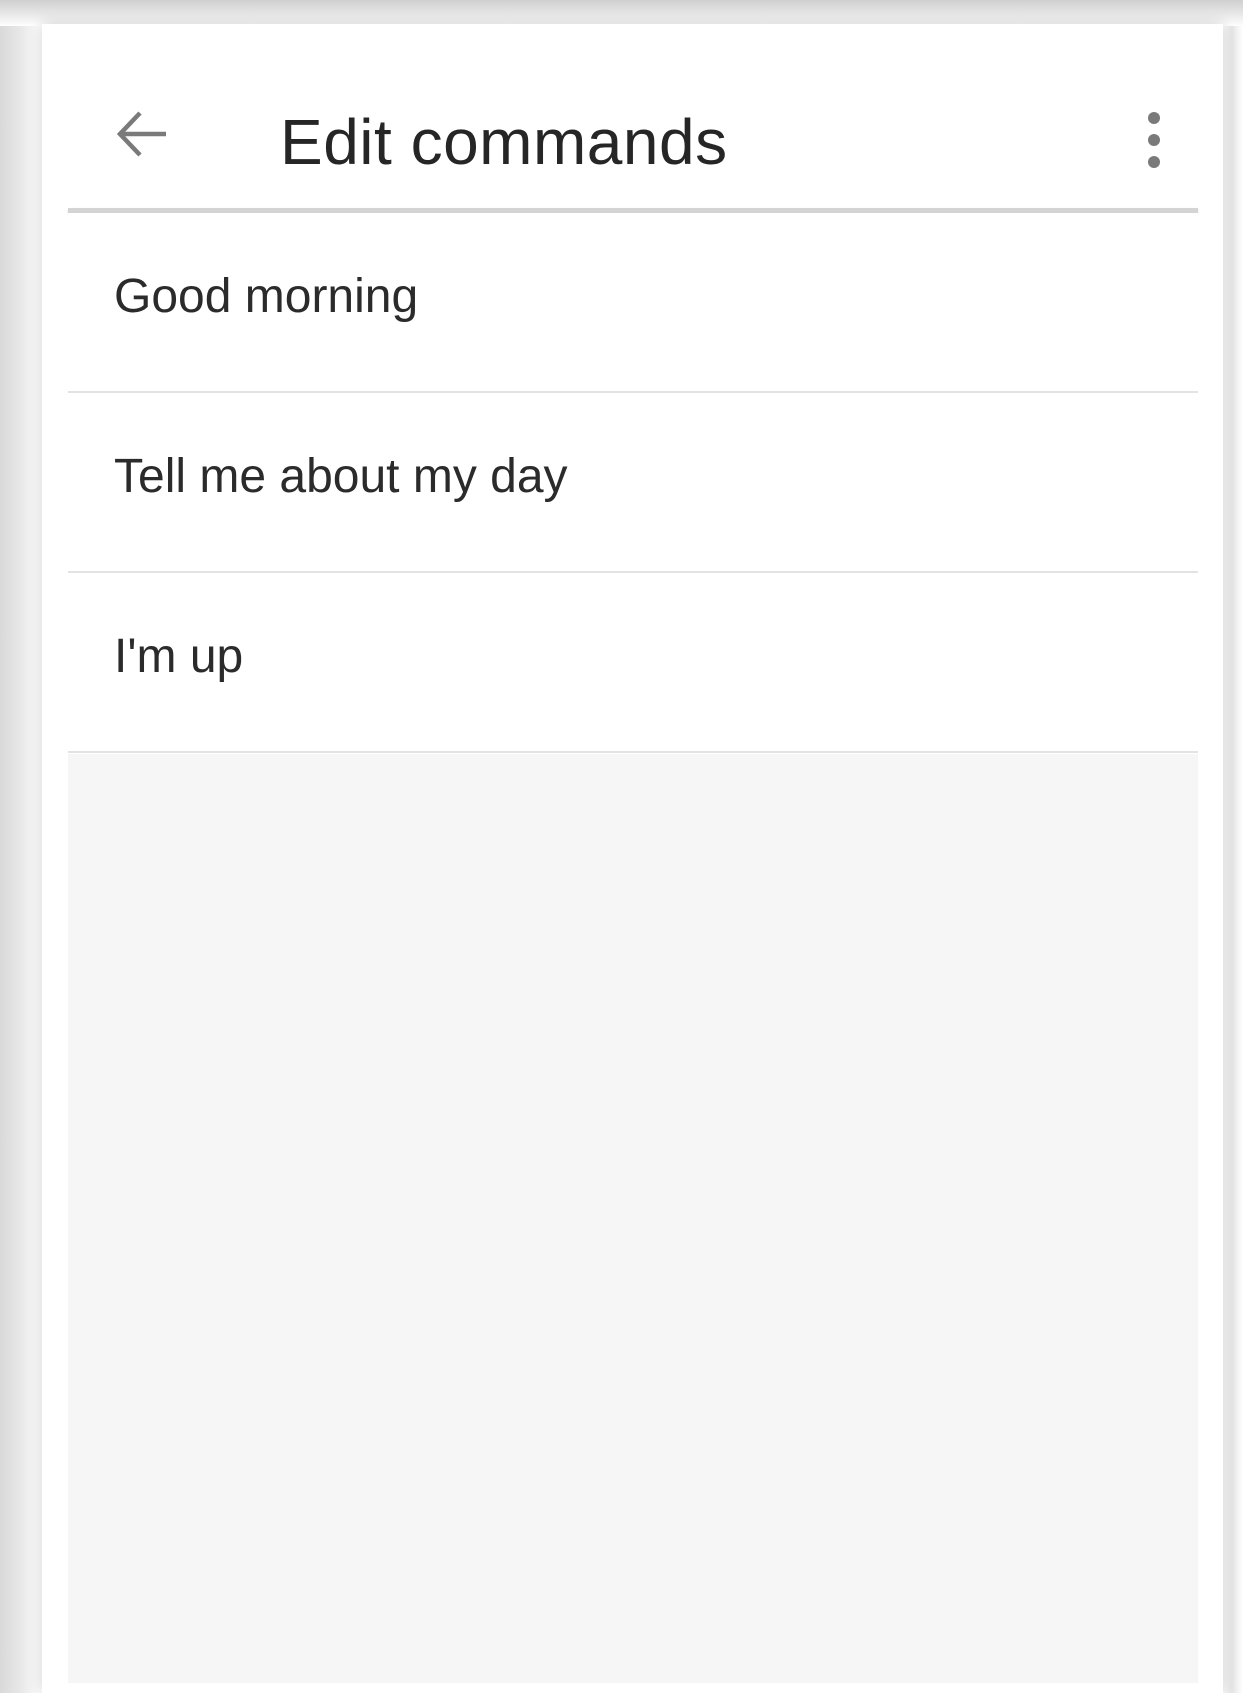 The image size is (1243, 1693). Describe the element at coordinates (633, 663) in the screenshot. I see `list-item-im-up: I'm up` at that location.